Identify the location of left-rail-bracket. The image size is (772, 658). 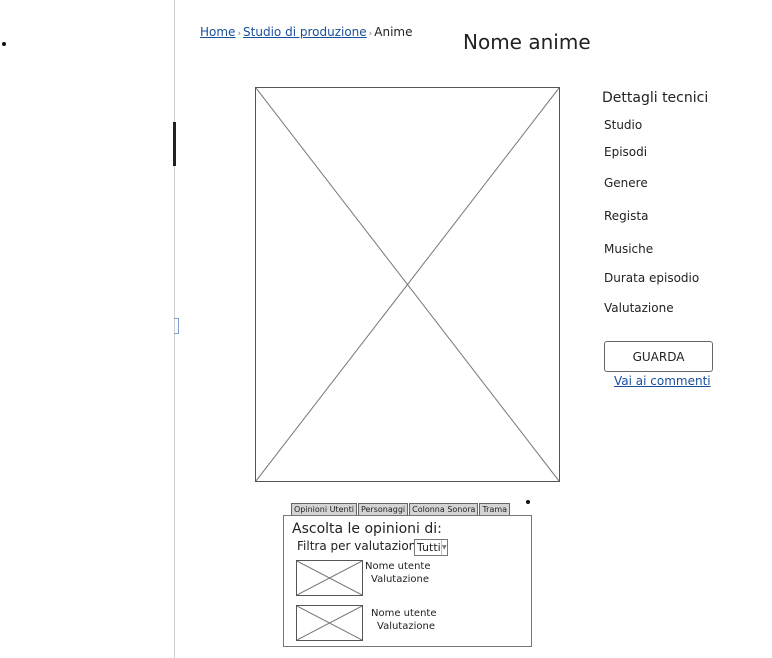
(176, 326).